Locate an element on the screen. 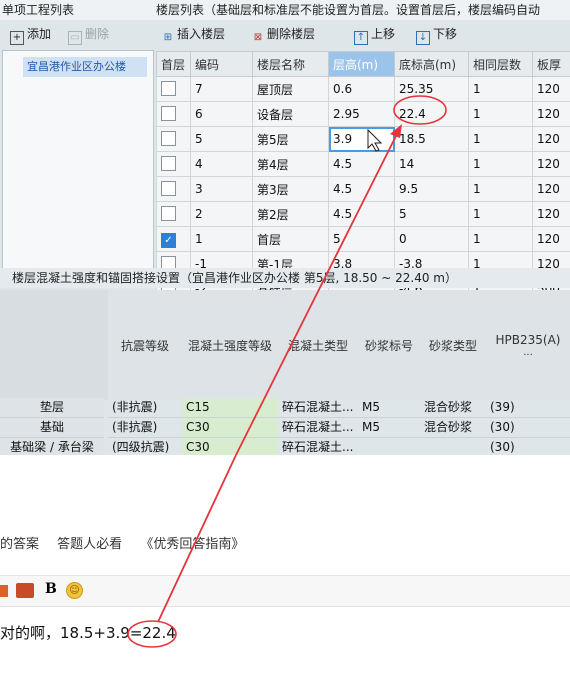  floor-height: 2.95 is located at coordinates (361, 114).